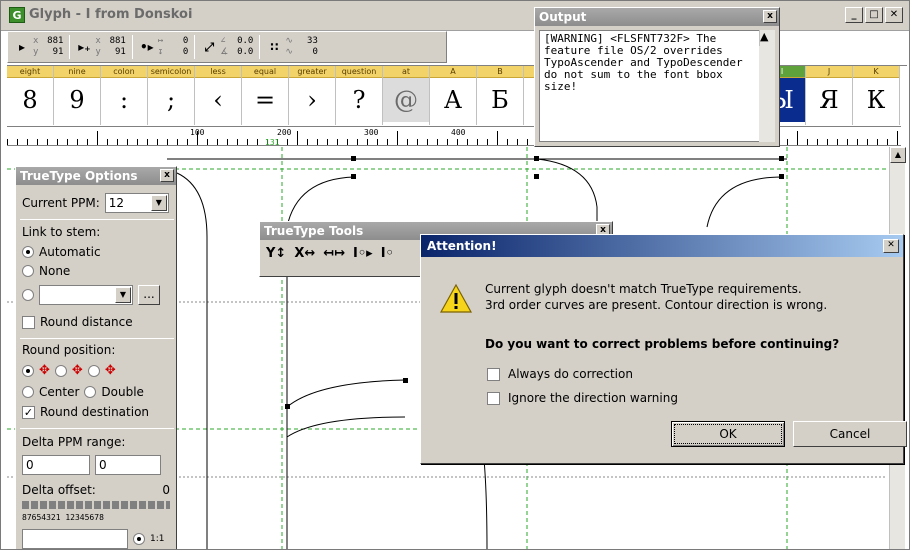  I want to click on ruler-label: 300, so click(371, 132).